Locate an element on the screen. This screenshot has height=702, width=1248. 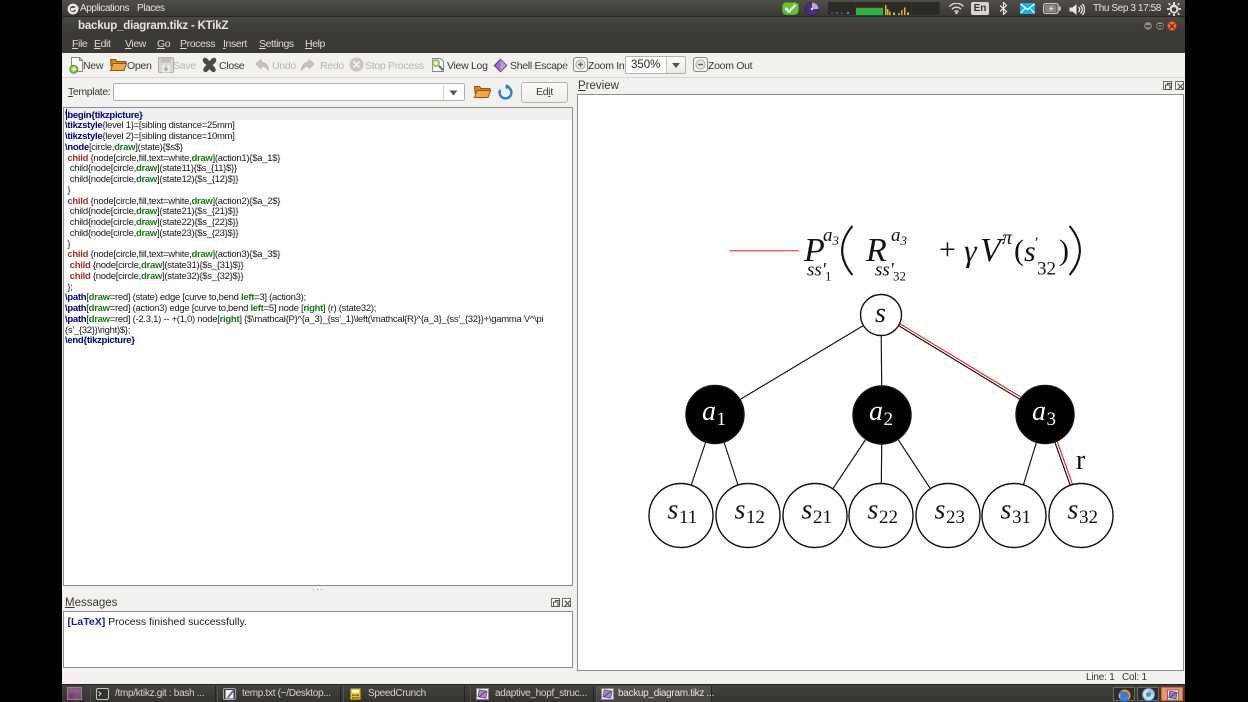
svg-text: 12 is located at coordinates (755, 517).